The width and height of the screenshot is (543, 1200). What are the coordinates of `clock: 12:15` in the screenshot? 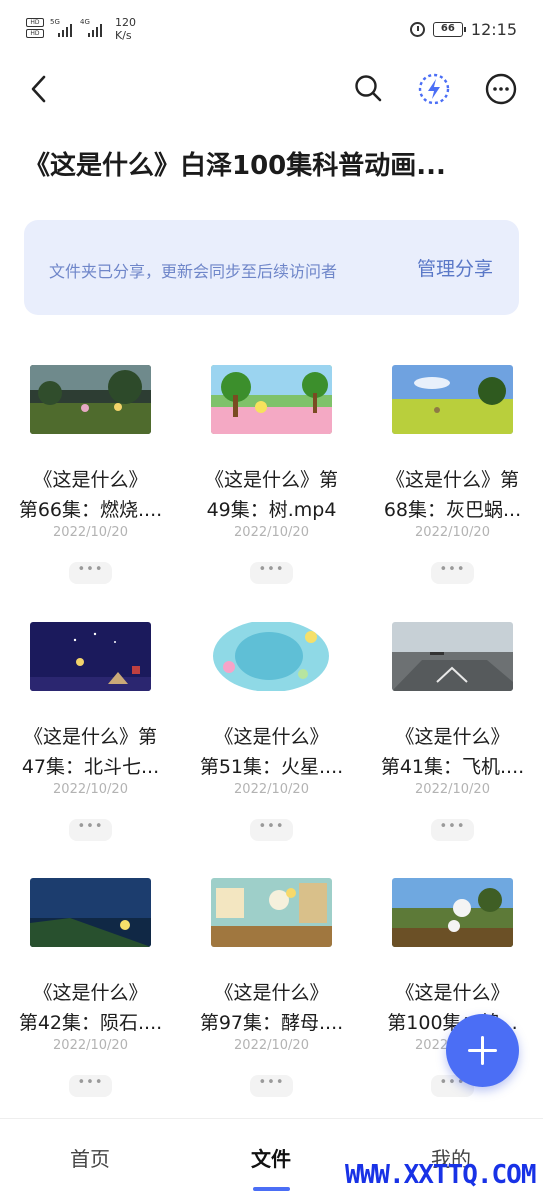 It's located at (493, 29).